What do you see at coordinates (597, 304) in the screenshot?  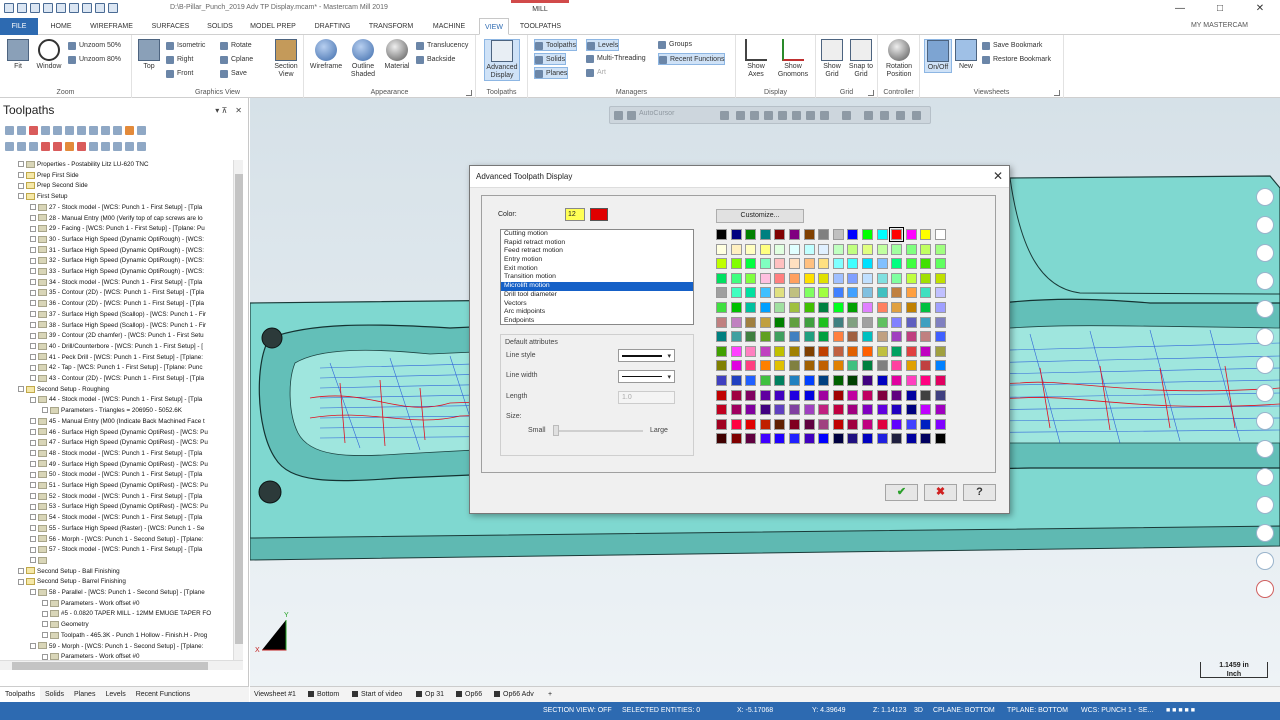 I see `motion-type-item: Vectors` at bounding box center [597, 304].